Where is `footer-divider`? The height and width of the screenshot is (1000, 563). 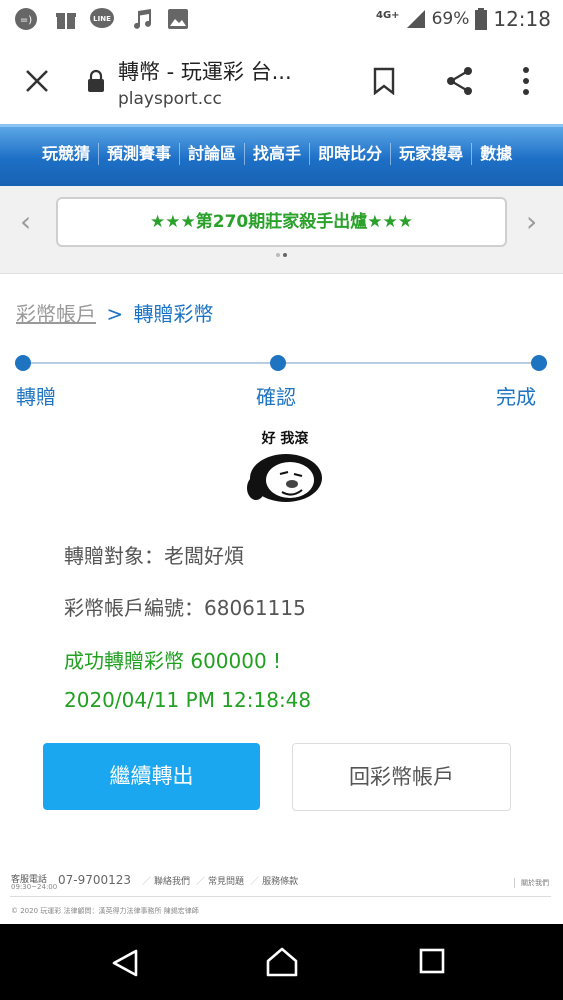 footer-divider is located at coordinates (280, 896).